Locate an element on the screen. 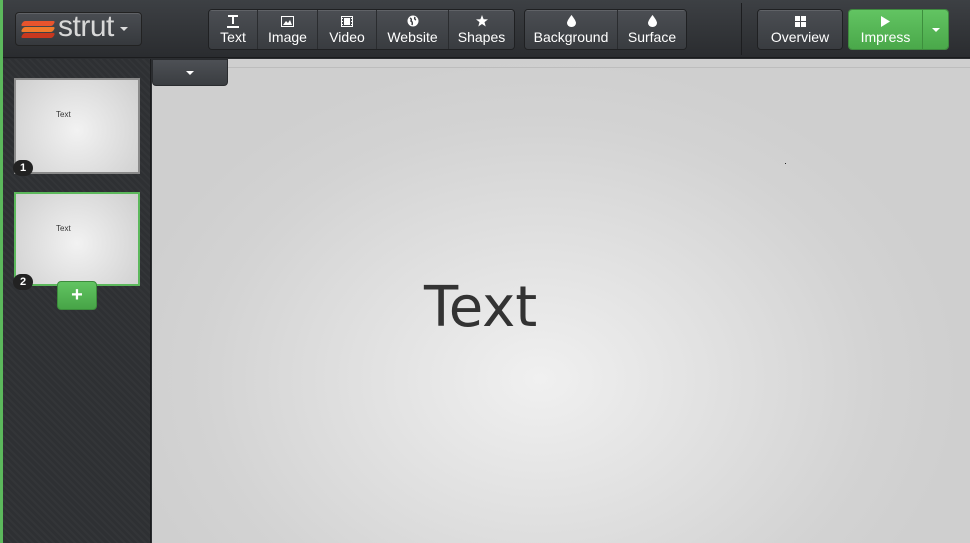 The image size is (970, 543). background-button: Background is located at coordinates (571, 29).